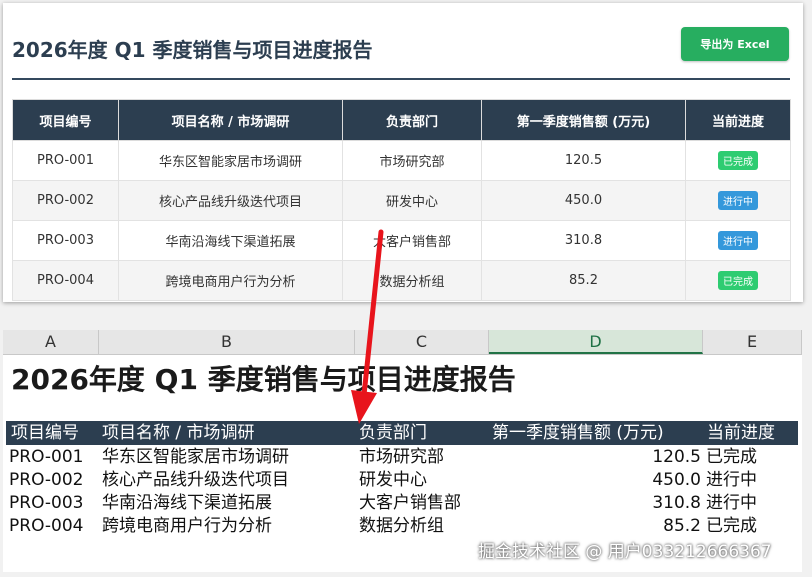 The width and height of the screenshot is (812, 577). Describe the element at coordinates (230, 120) in the screenshot. I see `header-project-name: 项目名称 / 市场调研` at that location.